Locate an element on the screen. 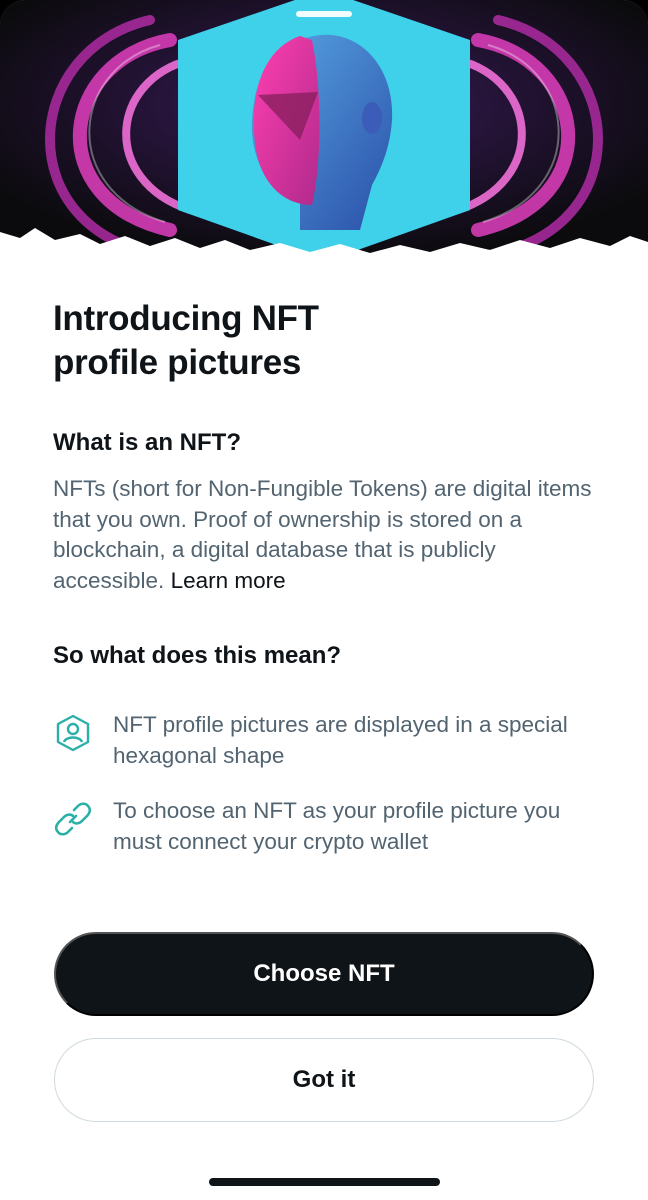  title-line-1: Introducing NFT is located at coordinates (186, 318).